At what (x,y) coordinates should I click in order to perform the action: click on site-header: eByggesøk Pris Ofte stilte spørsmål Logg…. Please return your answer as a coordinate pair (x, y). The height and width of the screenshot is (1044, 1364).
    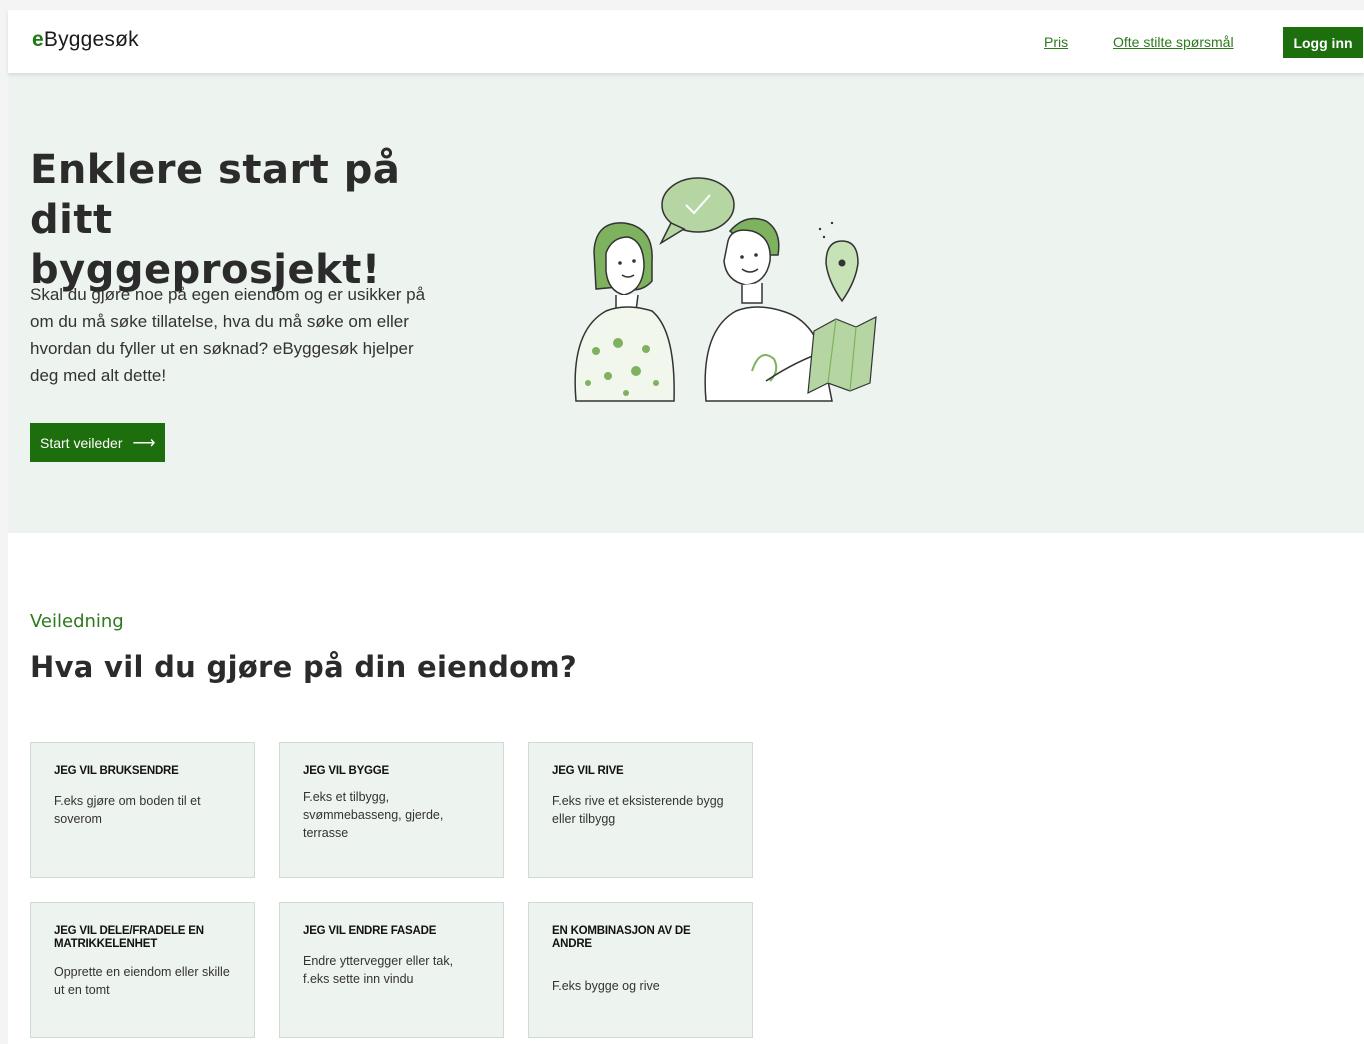
    Looking at the image, I should click on (686, 41).